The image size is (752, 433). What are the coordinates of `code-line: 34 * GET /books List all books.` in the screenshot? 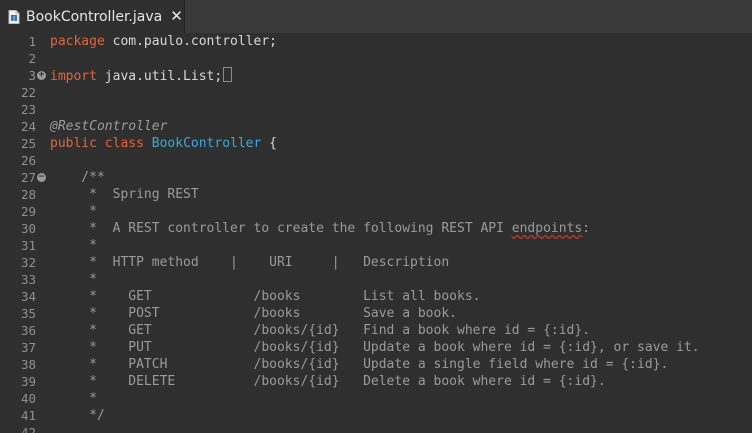 It's located at (376, 296).